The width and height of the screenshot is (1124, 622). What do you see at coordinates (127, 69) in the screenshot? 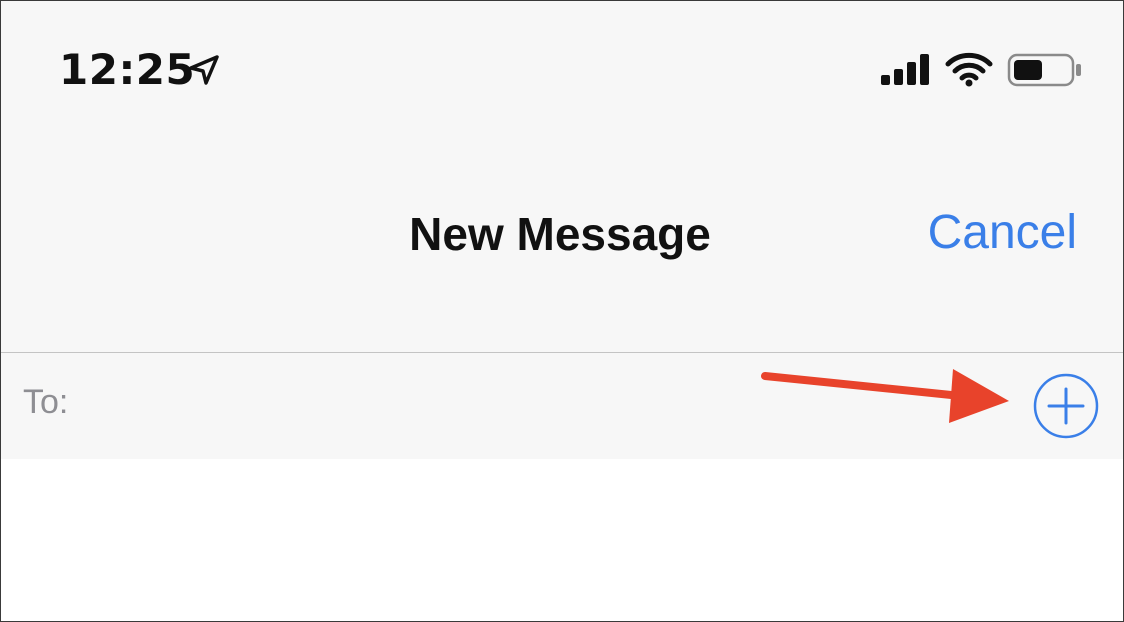
I see `status-time: 12:25` at bounding box center [127, 69].